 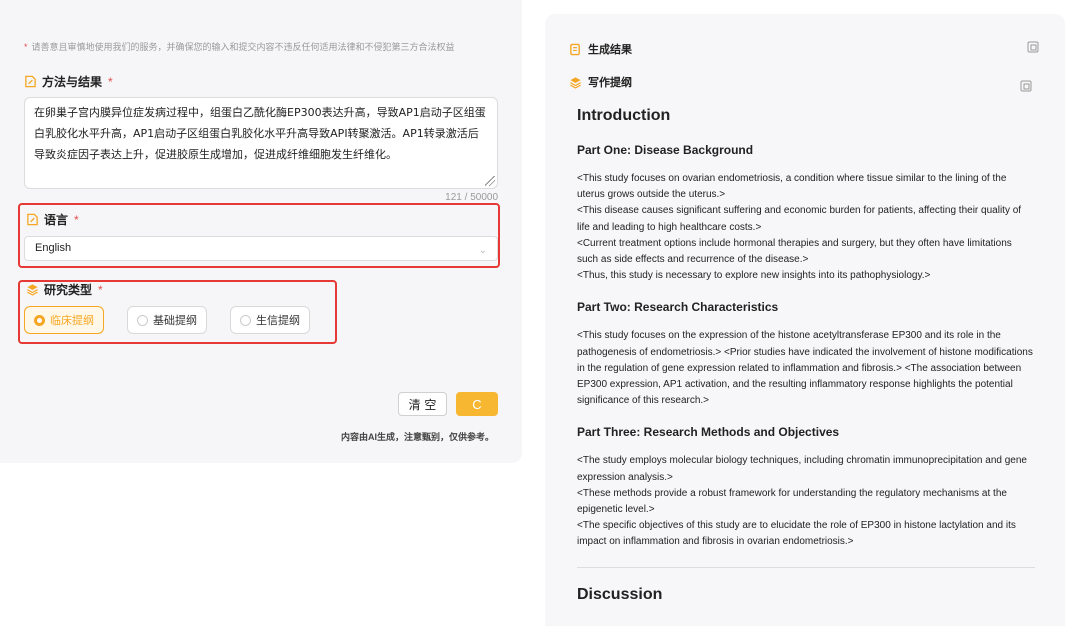 I want to click on generate-button: C, so click(x=477, y=404).